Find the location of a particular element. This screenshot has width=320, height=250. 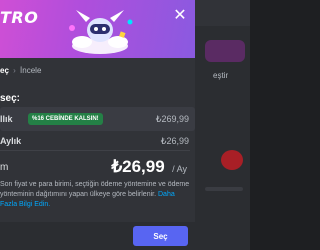

modal-header: TRO ✕ is located at coordinates (97, 29).